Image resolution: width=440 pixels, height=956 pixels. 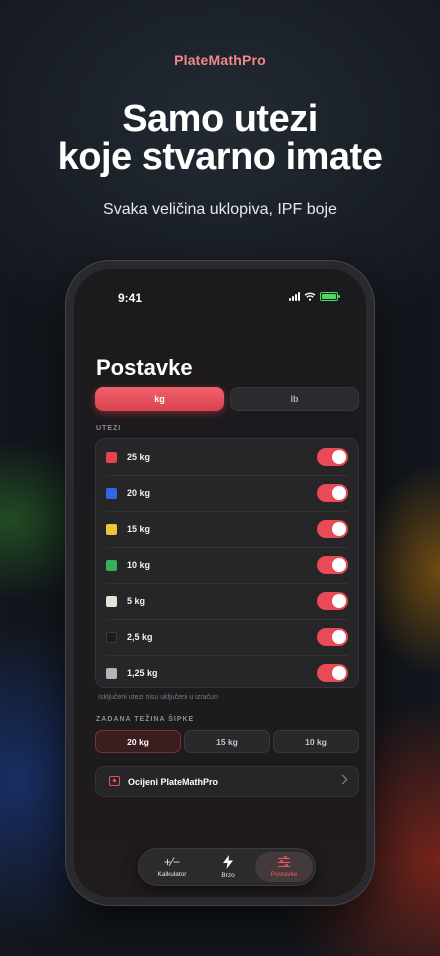 I want to click on unit-lb-button: lb, so click(x=294, y=399).